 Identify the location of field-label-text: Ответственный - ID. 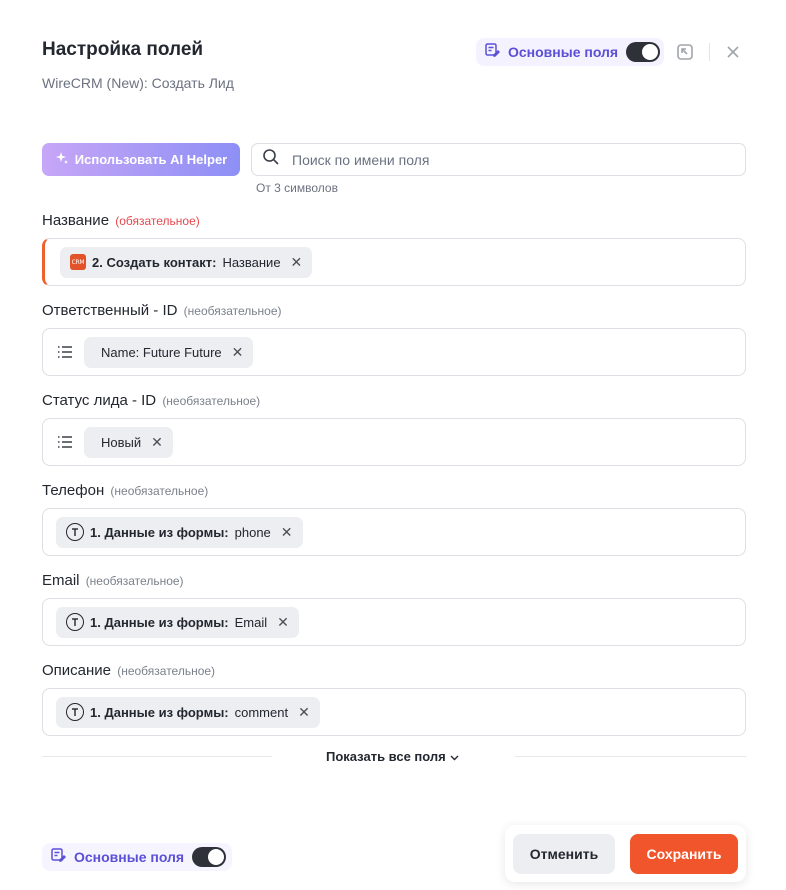
(110, 310).